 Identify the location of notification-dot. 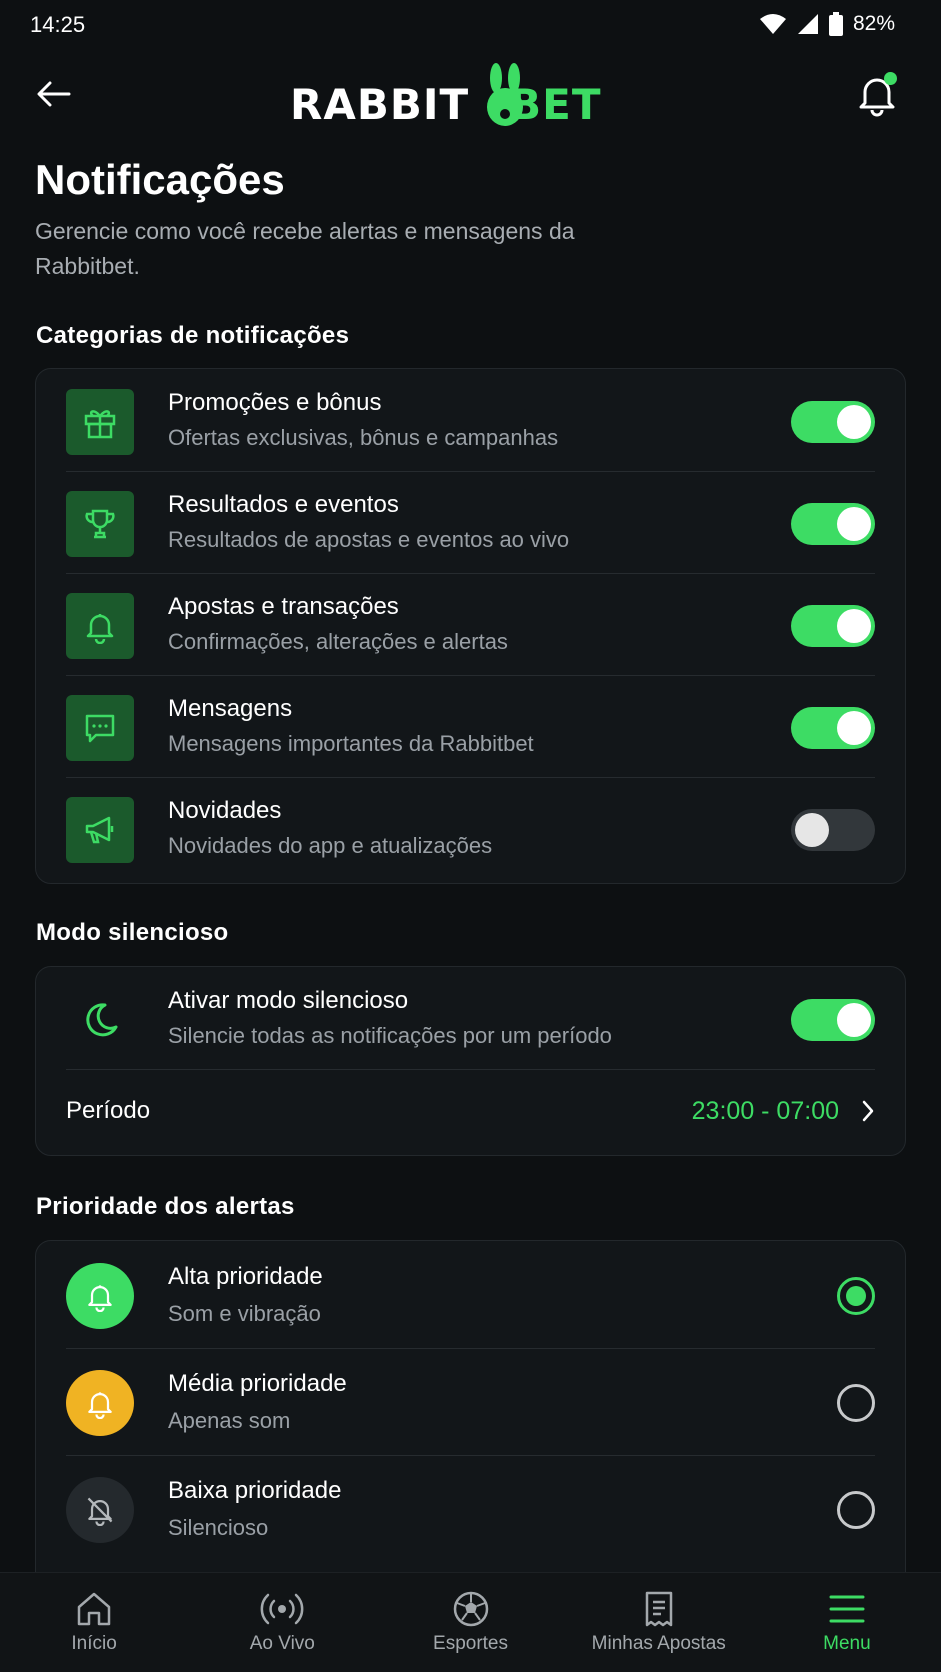
(890, 78).